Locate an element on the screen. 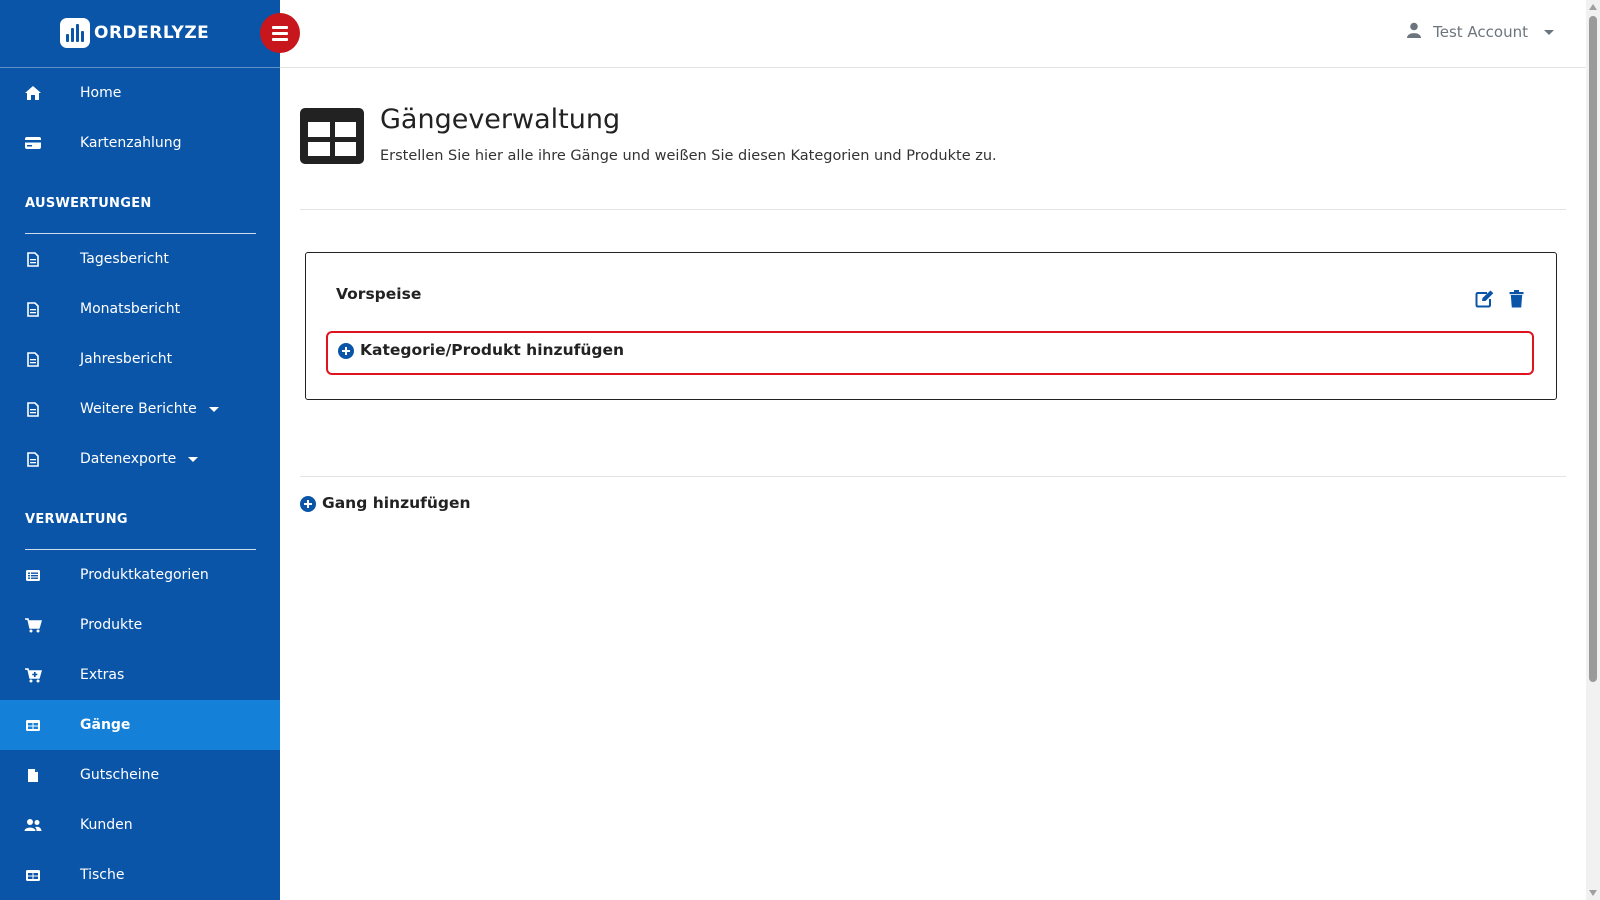  sidebar-item-label-with-caret: Datenexporte is located at coordinates (139, 459).